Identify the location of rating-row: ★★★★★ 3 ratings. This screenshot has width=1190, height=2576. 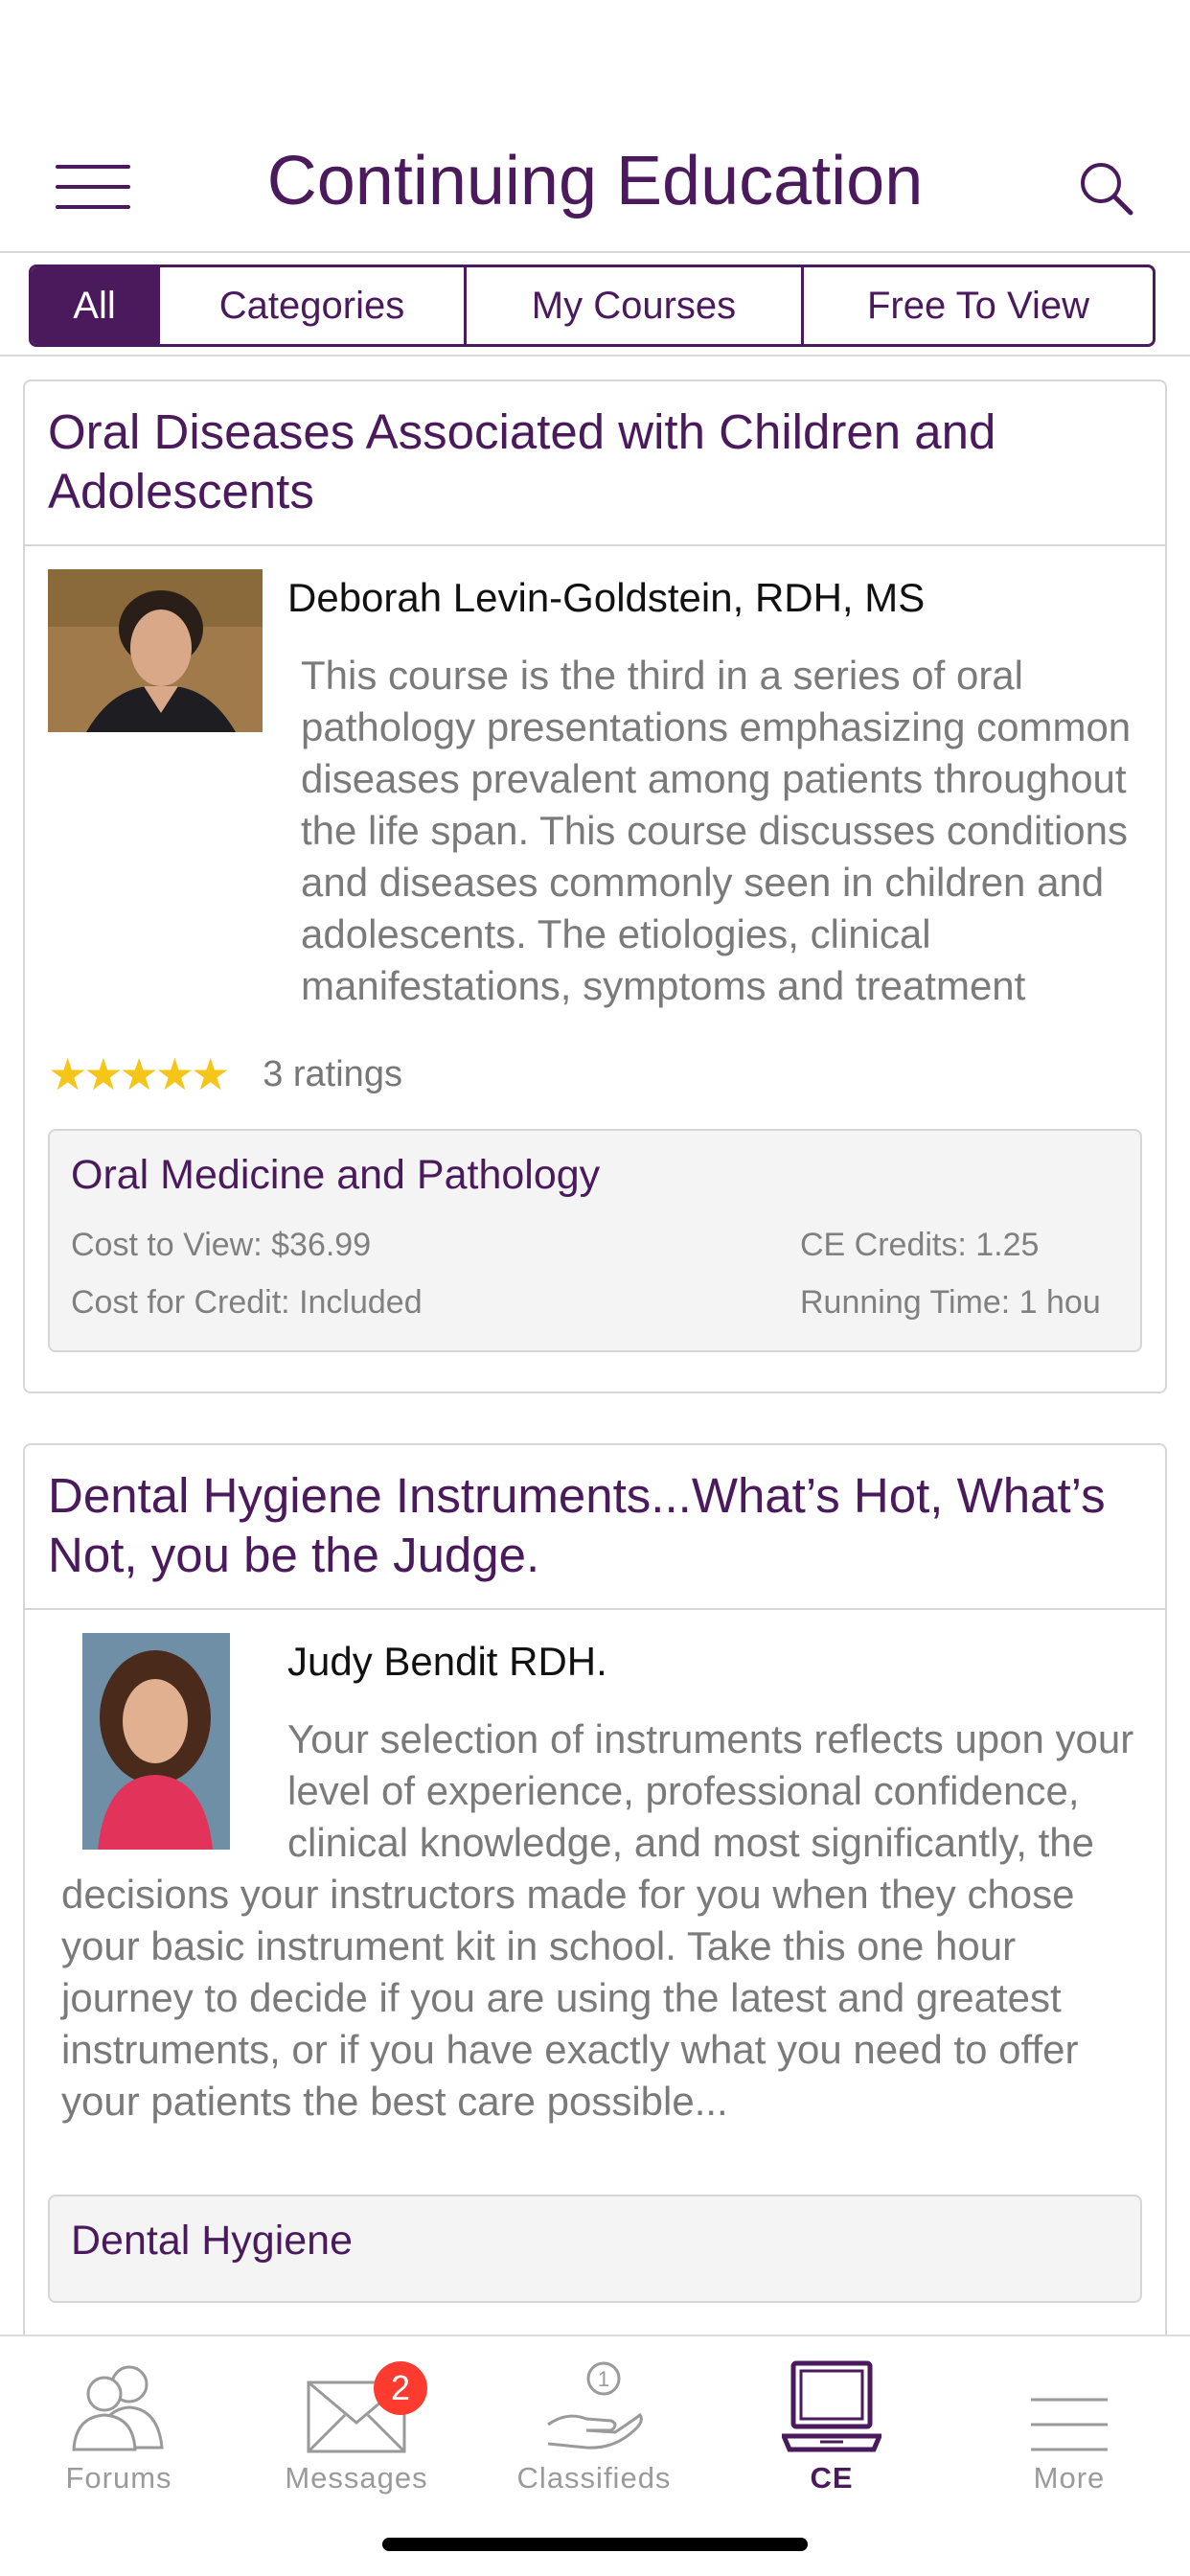
(595, 1074).